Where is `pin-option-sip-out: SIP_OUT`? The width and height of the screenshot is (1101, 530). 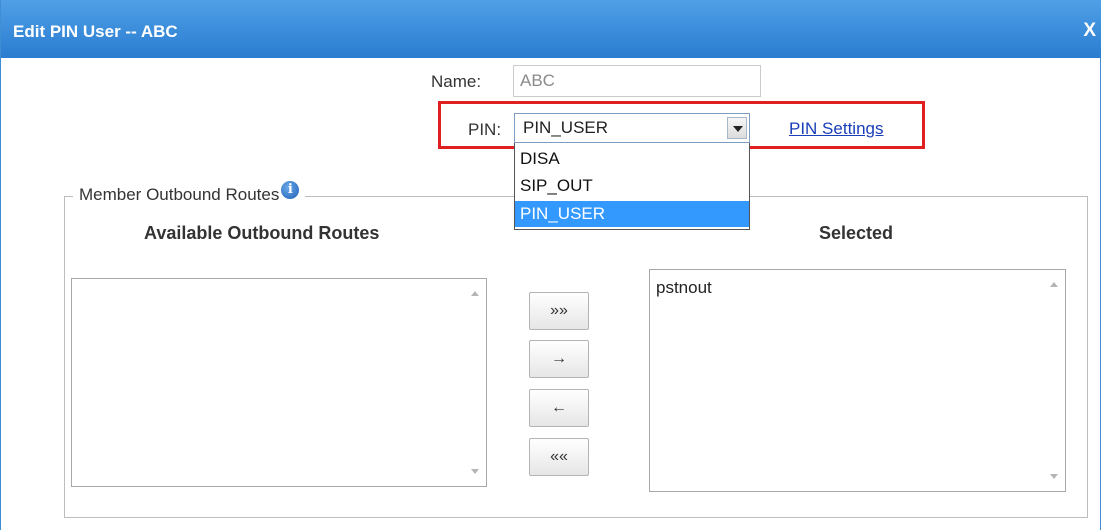 pin-option-sip-out: SIP_OUT is located at coordinates (632, 186).